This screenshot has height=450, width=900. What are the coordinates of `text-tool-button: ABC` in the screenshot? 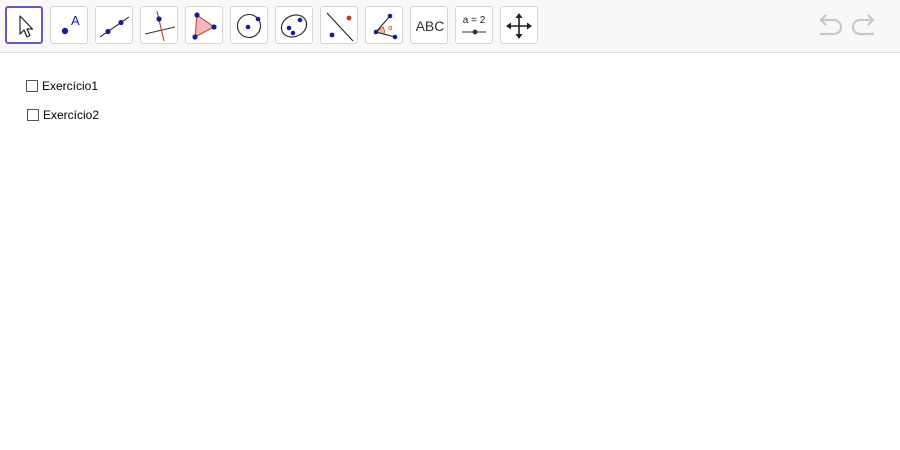 It's located at (429, 25).